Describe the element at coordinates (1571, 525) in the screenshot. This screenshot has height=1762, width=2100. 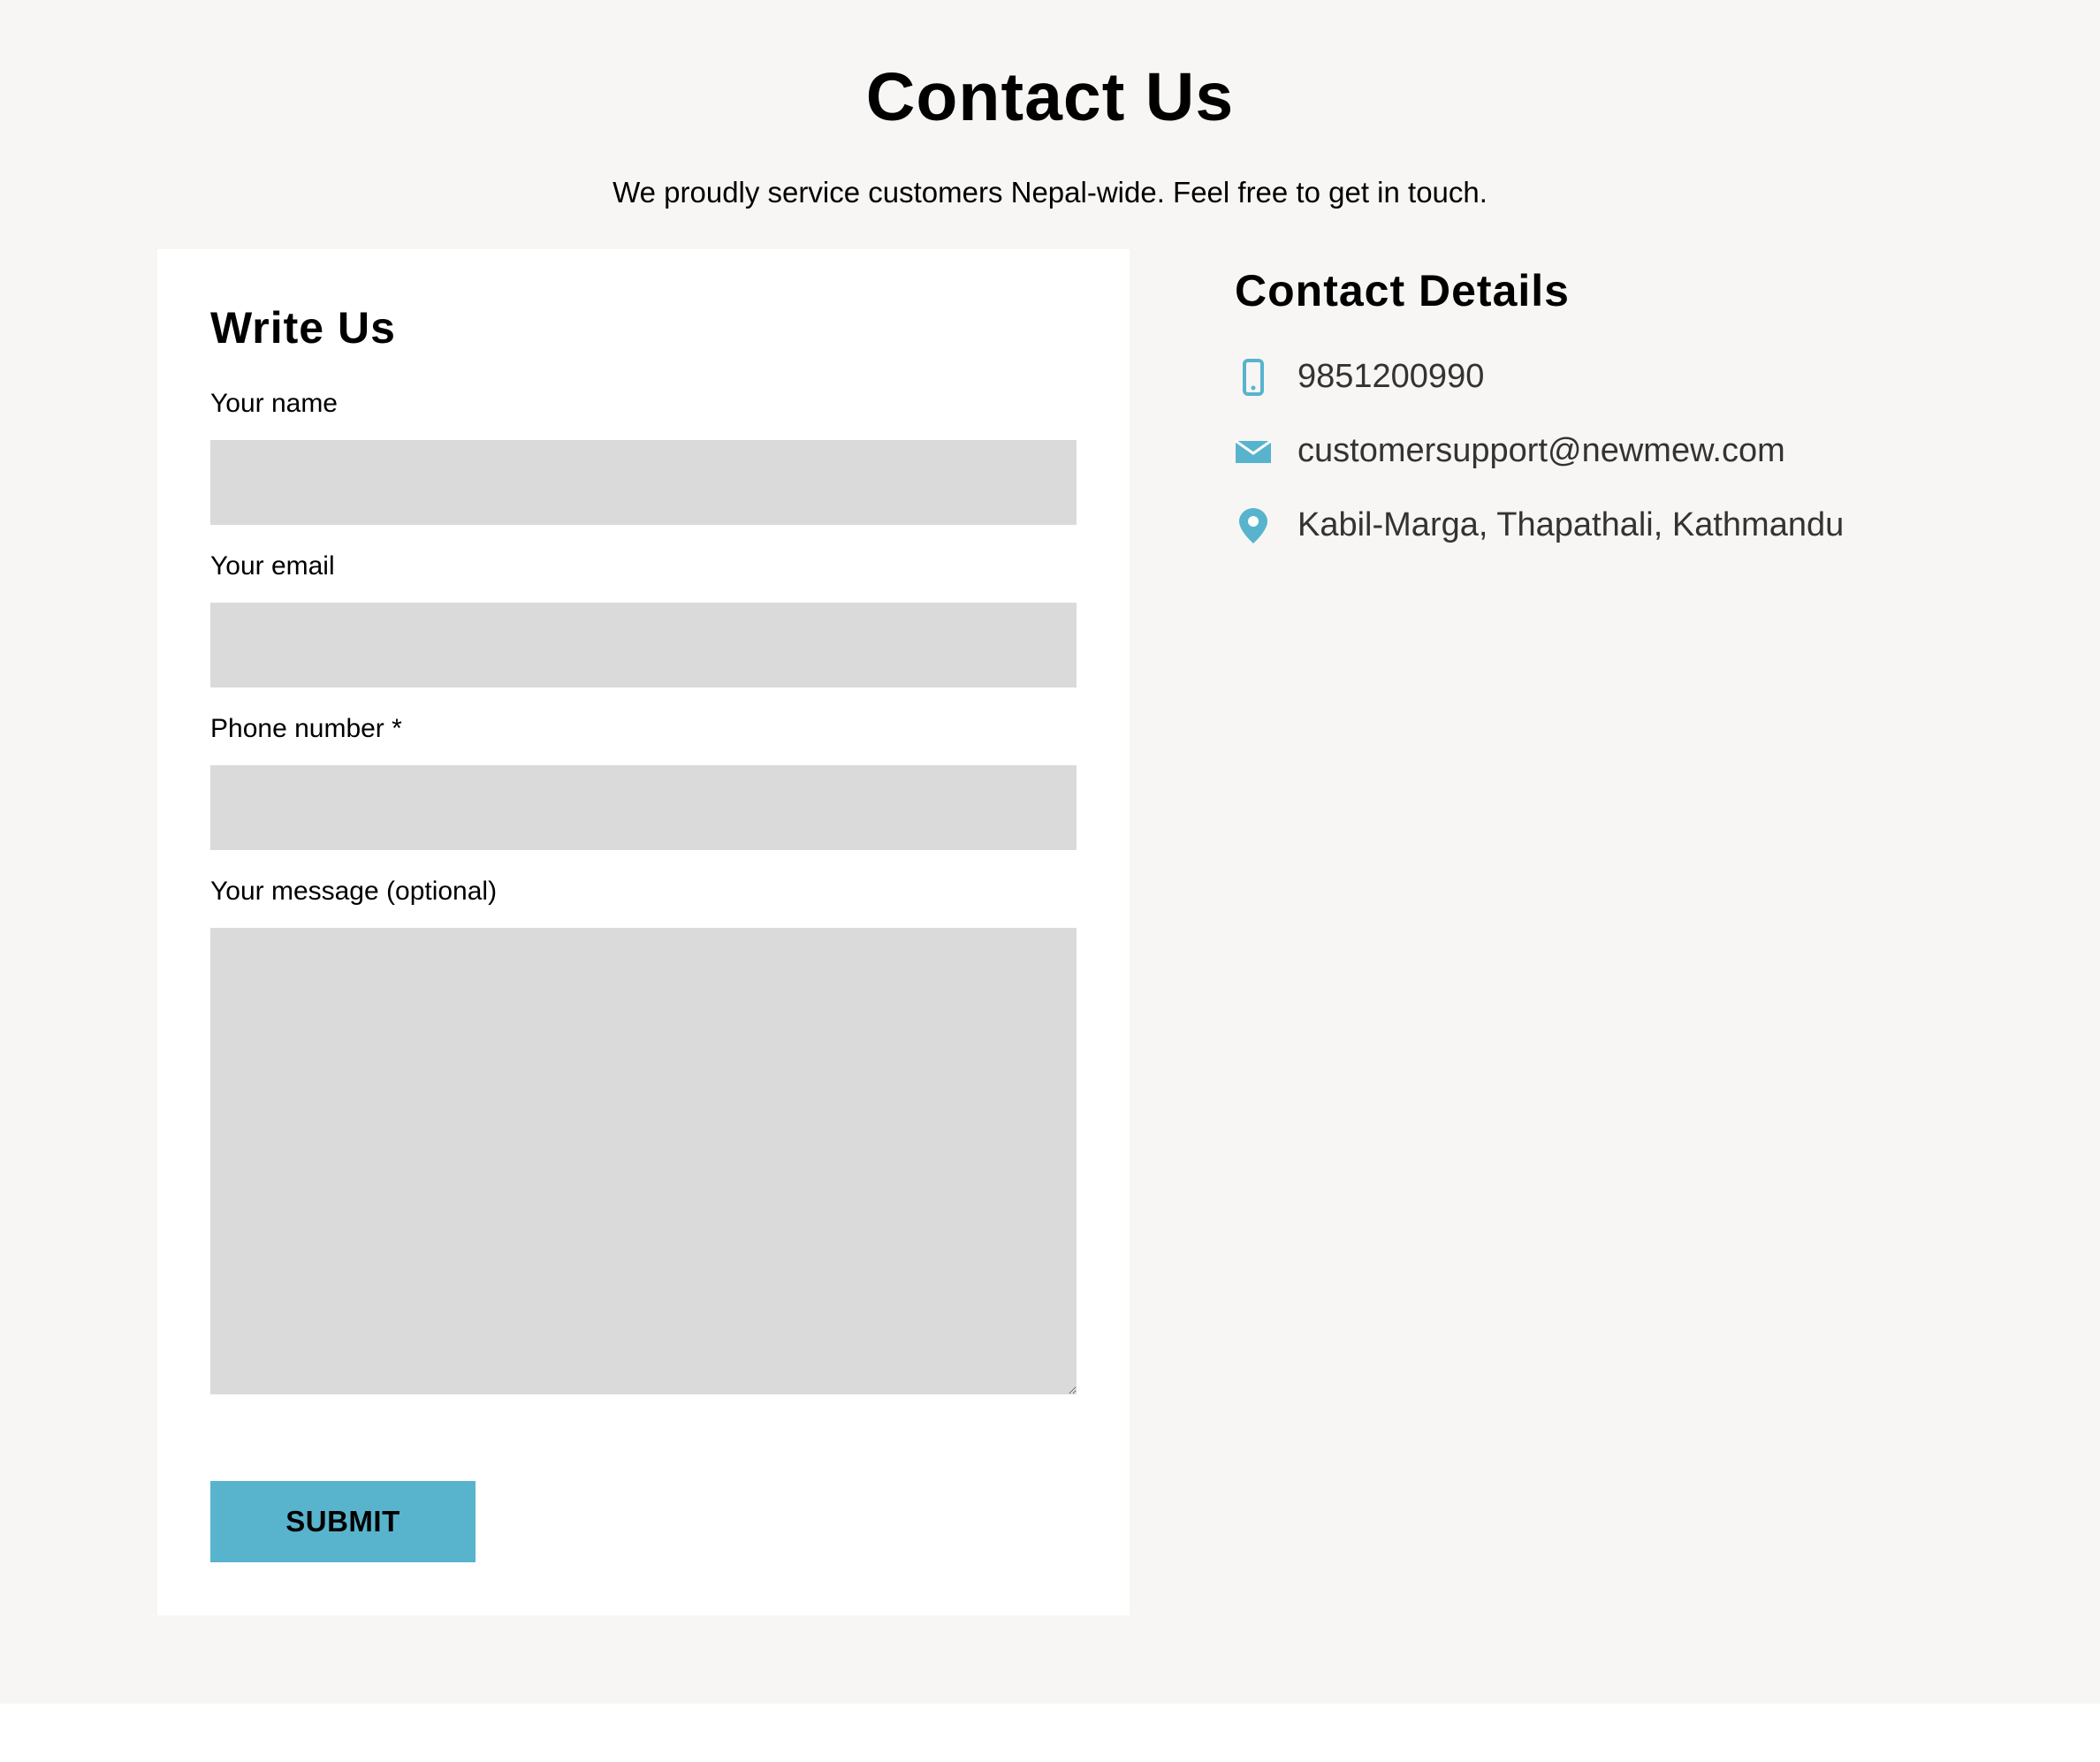
I see `contact-address-text: Kabil-Marga, Thapathali, Kathmandu` at that location.